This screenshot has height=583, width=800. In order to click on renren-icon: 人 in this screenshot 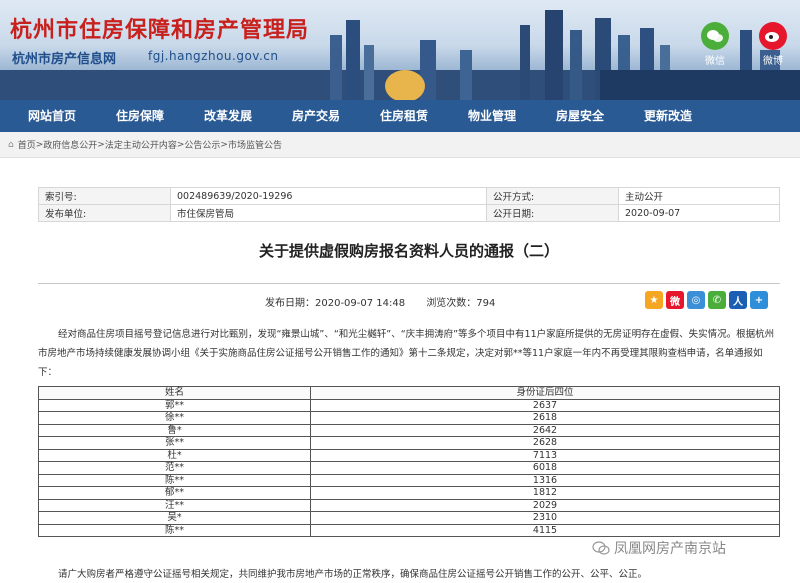, I will do `click(738, 300)`.